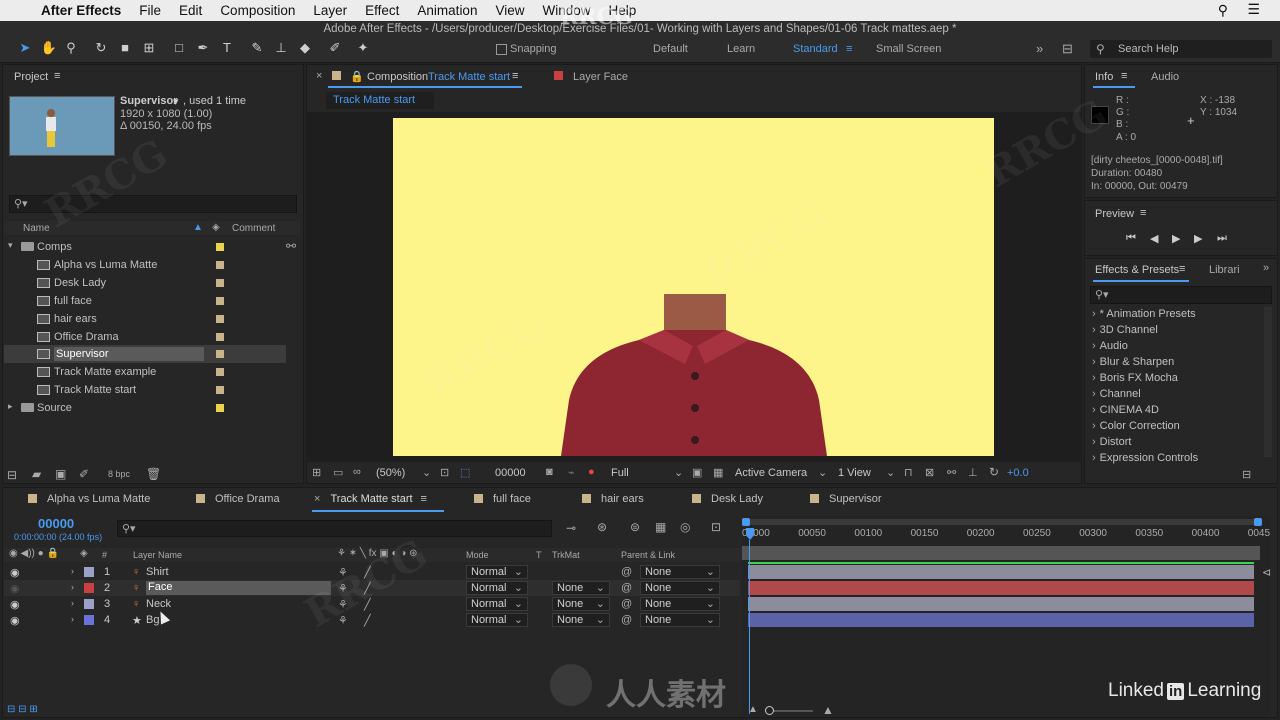 Image resolution: width=1280 pixels, height=720 pixels. What do you see at coordinates (367, 620) in the screenshot?
I see `quality-switch-icon: ╱` at bounding box center [367, 620].